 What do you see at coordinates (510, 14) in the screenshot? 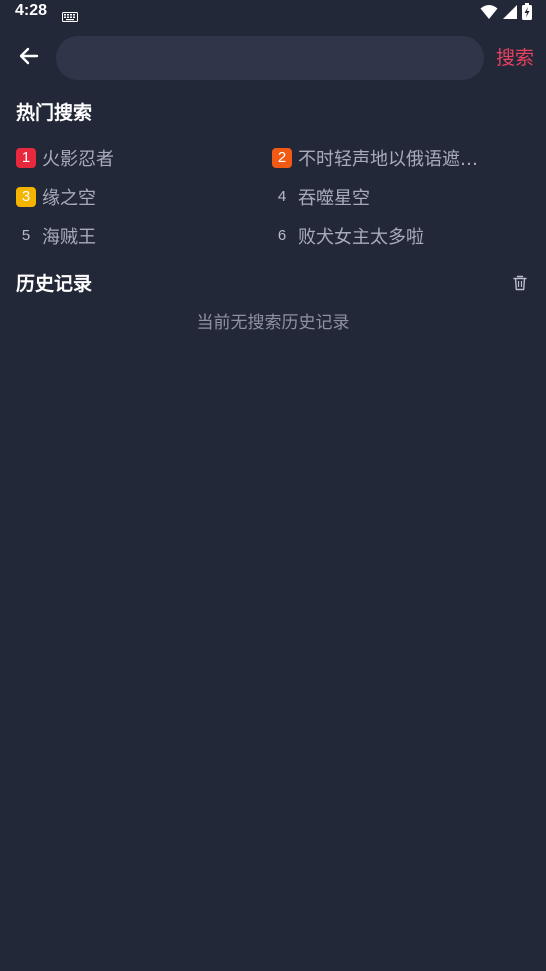
I see `cellular-signal-icon` at bounding box center [510, 14].